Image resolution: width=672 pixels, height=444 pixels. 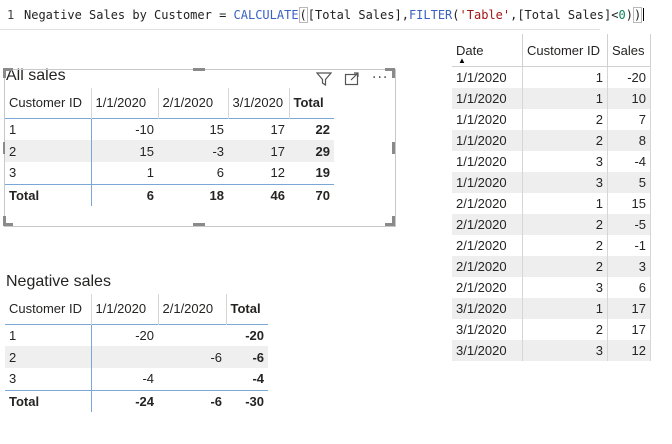 I want to click on line-number: 1, so click(x=11, y=15).